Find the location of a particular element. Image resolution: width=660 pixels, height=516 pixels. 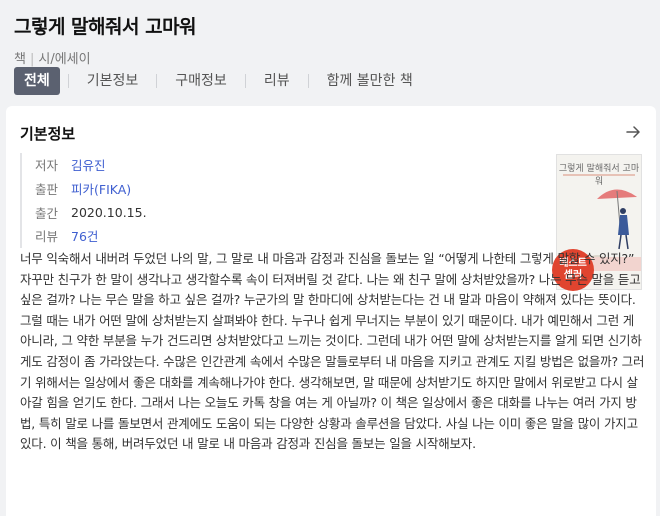

tab-basic-info: 기본정보 is located at coordinates (113, 81).